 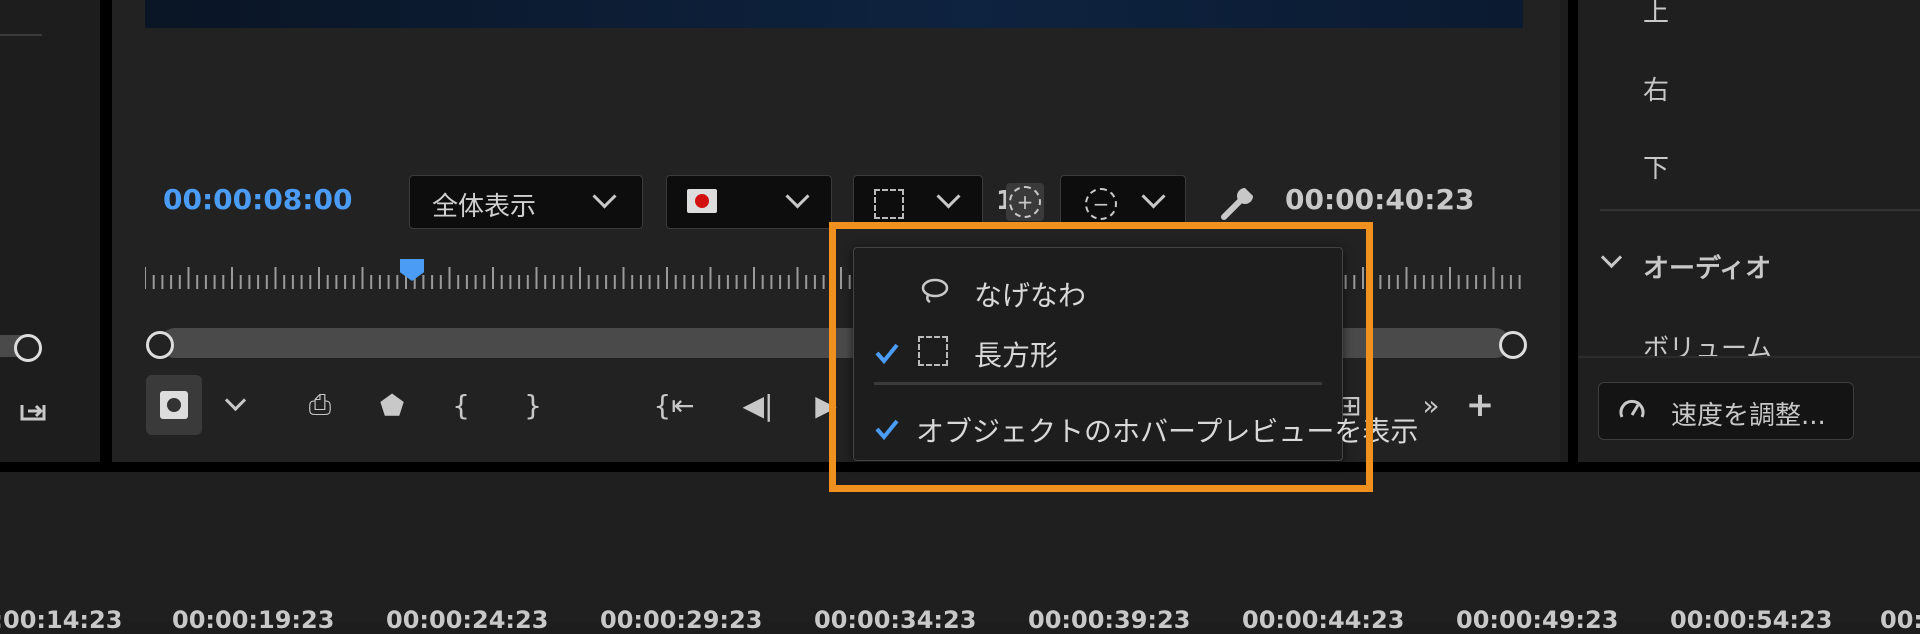 I want to click on timeline-tick: 00:00, so click(x=1900, y=620).